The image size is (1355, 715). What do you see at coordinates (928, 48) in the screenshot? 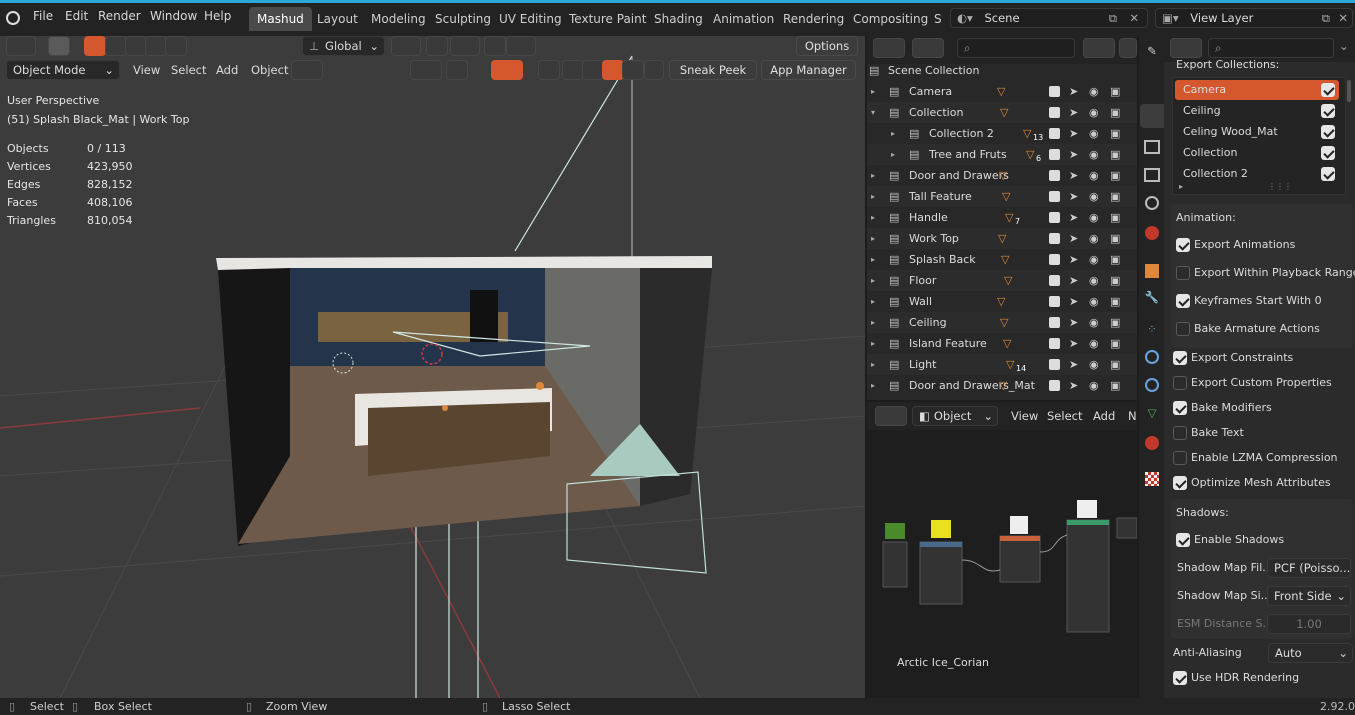
I see `display-mode-icon` at bounding box center [928, 48].